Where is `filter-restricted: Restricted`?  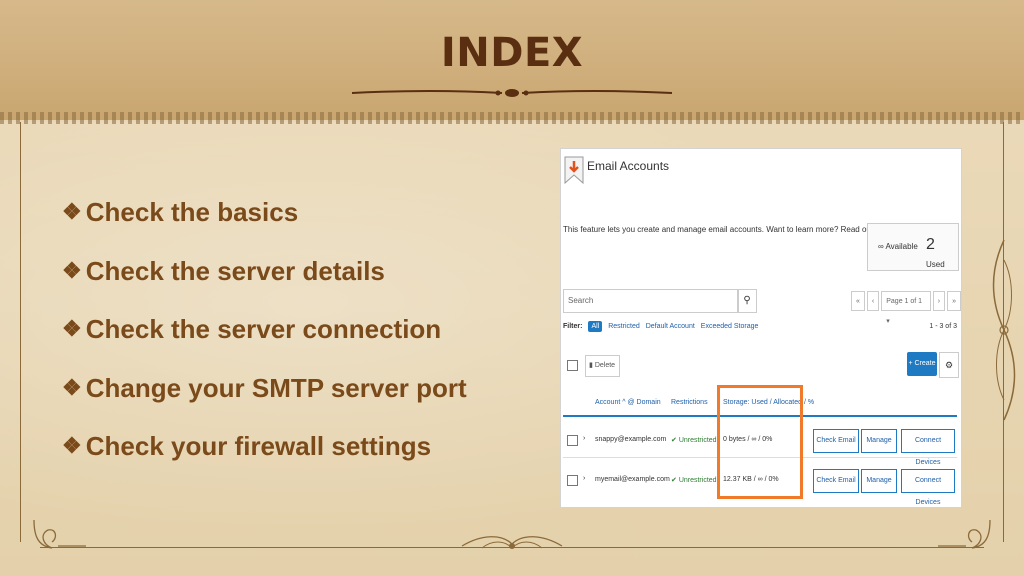
filter-restricted: Restricted is located at coordinates (624, 326).